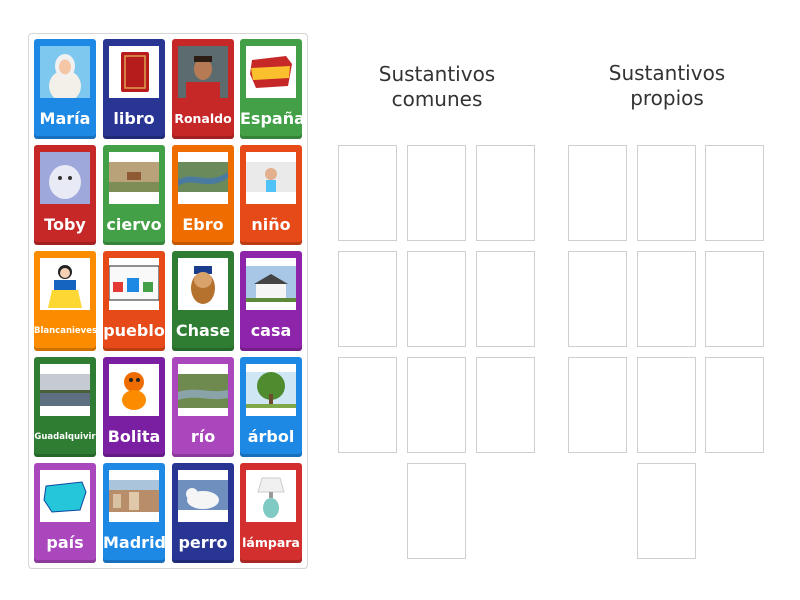 Image resolution: width=800 pixels, height=600 pixels. Describe the element at coordinates (271, 330) in the screenshot. I see `card-label: casa` at that location.